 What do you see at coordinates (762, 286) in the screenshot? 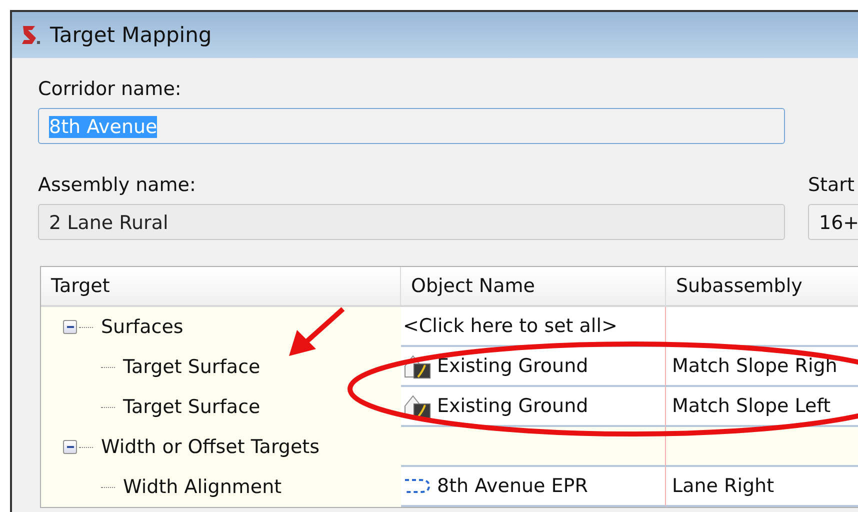
I see `column-header: Subassembly` at bounding box center [762, 286].